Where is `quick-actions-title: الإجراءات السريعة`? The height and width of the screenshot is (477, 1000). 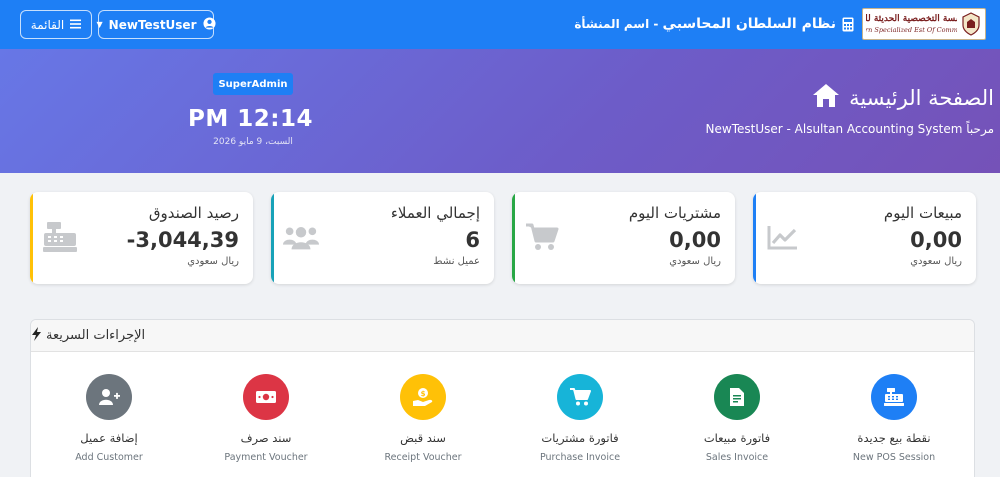
quick-actions-title: الإجراءات السريعة is located at coordinates (96, 335).